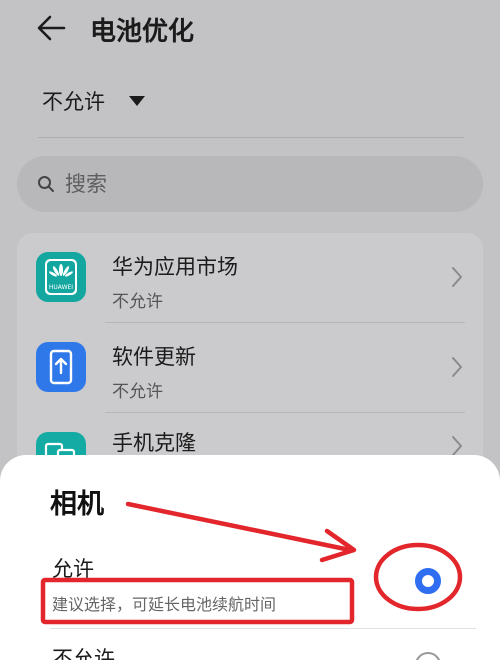 This screenshot has width=500, height=660. What do you see at coordinates (263, 628) in the screenshot?
I see `option-divider` at bounding box center [263, 628].